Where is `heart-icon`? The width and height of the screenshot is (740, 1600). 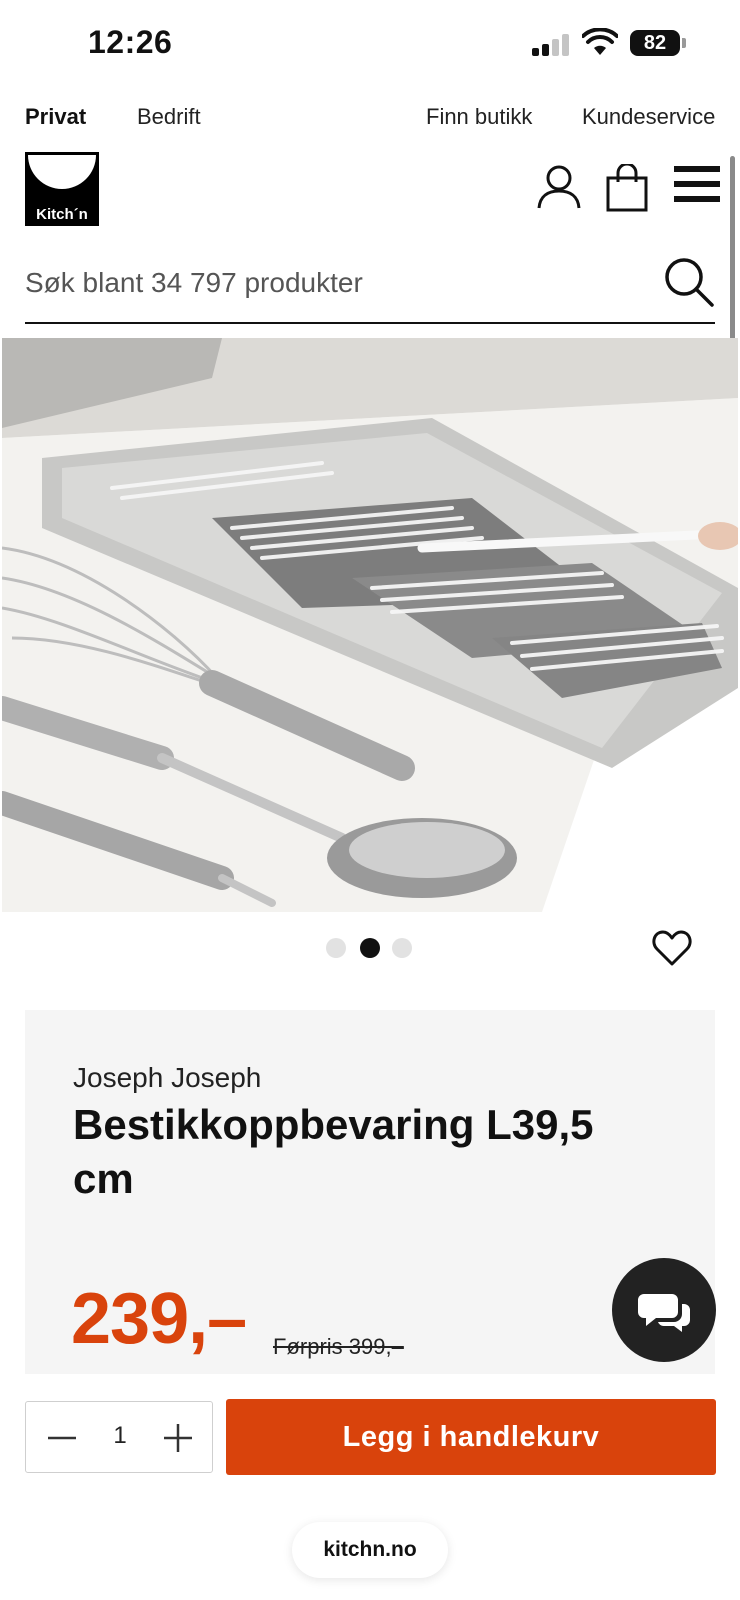
heart-icon is located at coordinates (672, 948).